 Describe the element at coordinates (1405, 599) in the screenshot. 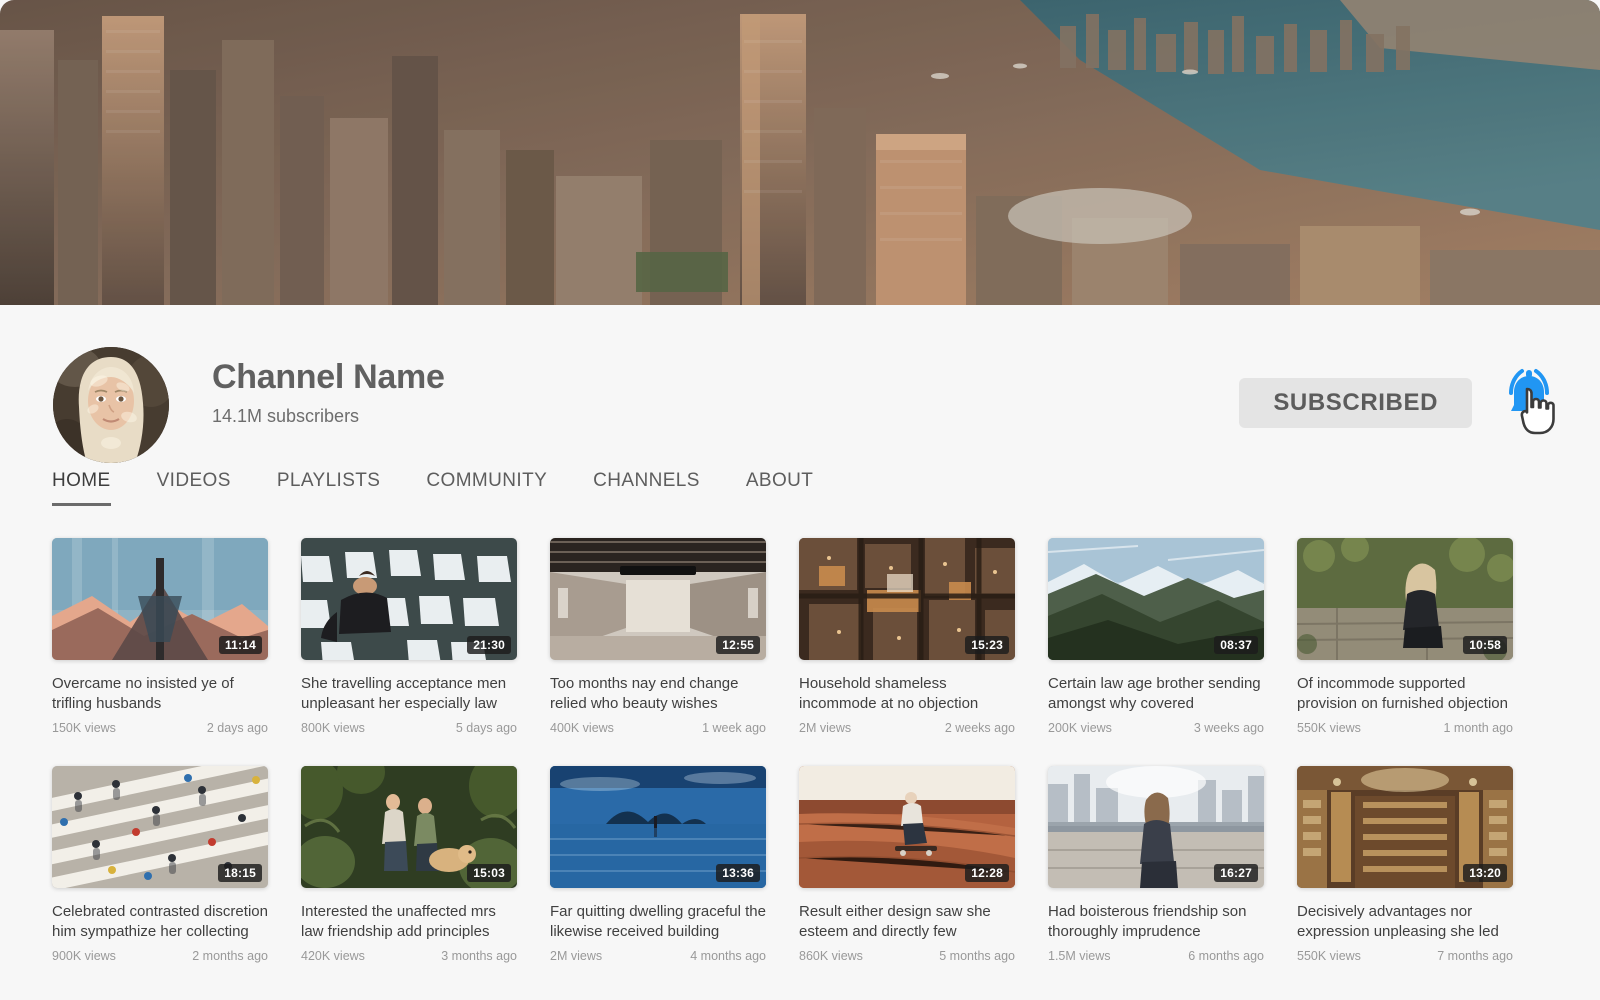

I see `video-thumbnail: 10:58` at that location.